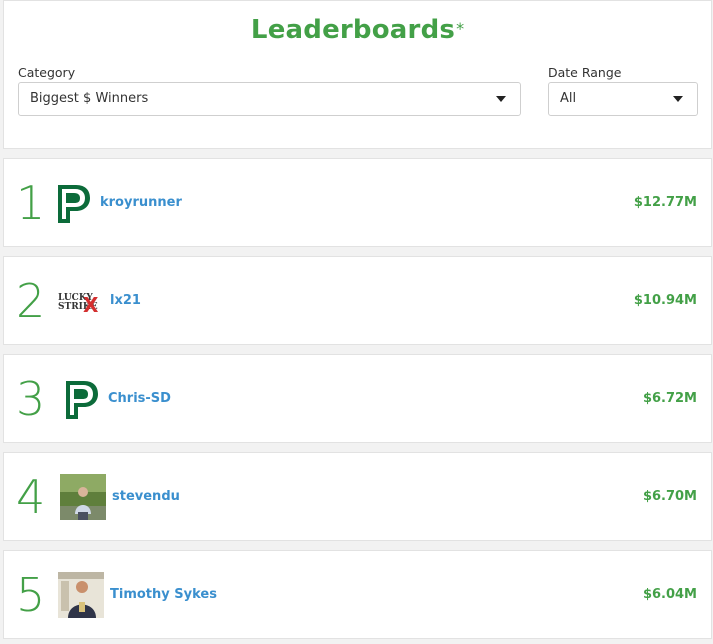 Image resolution: width=713 pixels, height=644 pixels. Describe the element at coordinates (89, 98) in the screenshot. I see `category-select-value: Biggest $ Winners` at that location.